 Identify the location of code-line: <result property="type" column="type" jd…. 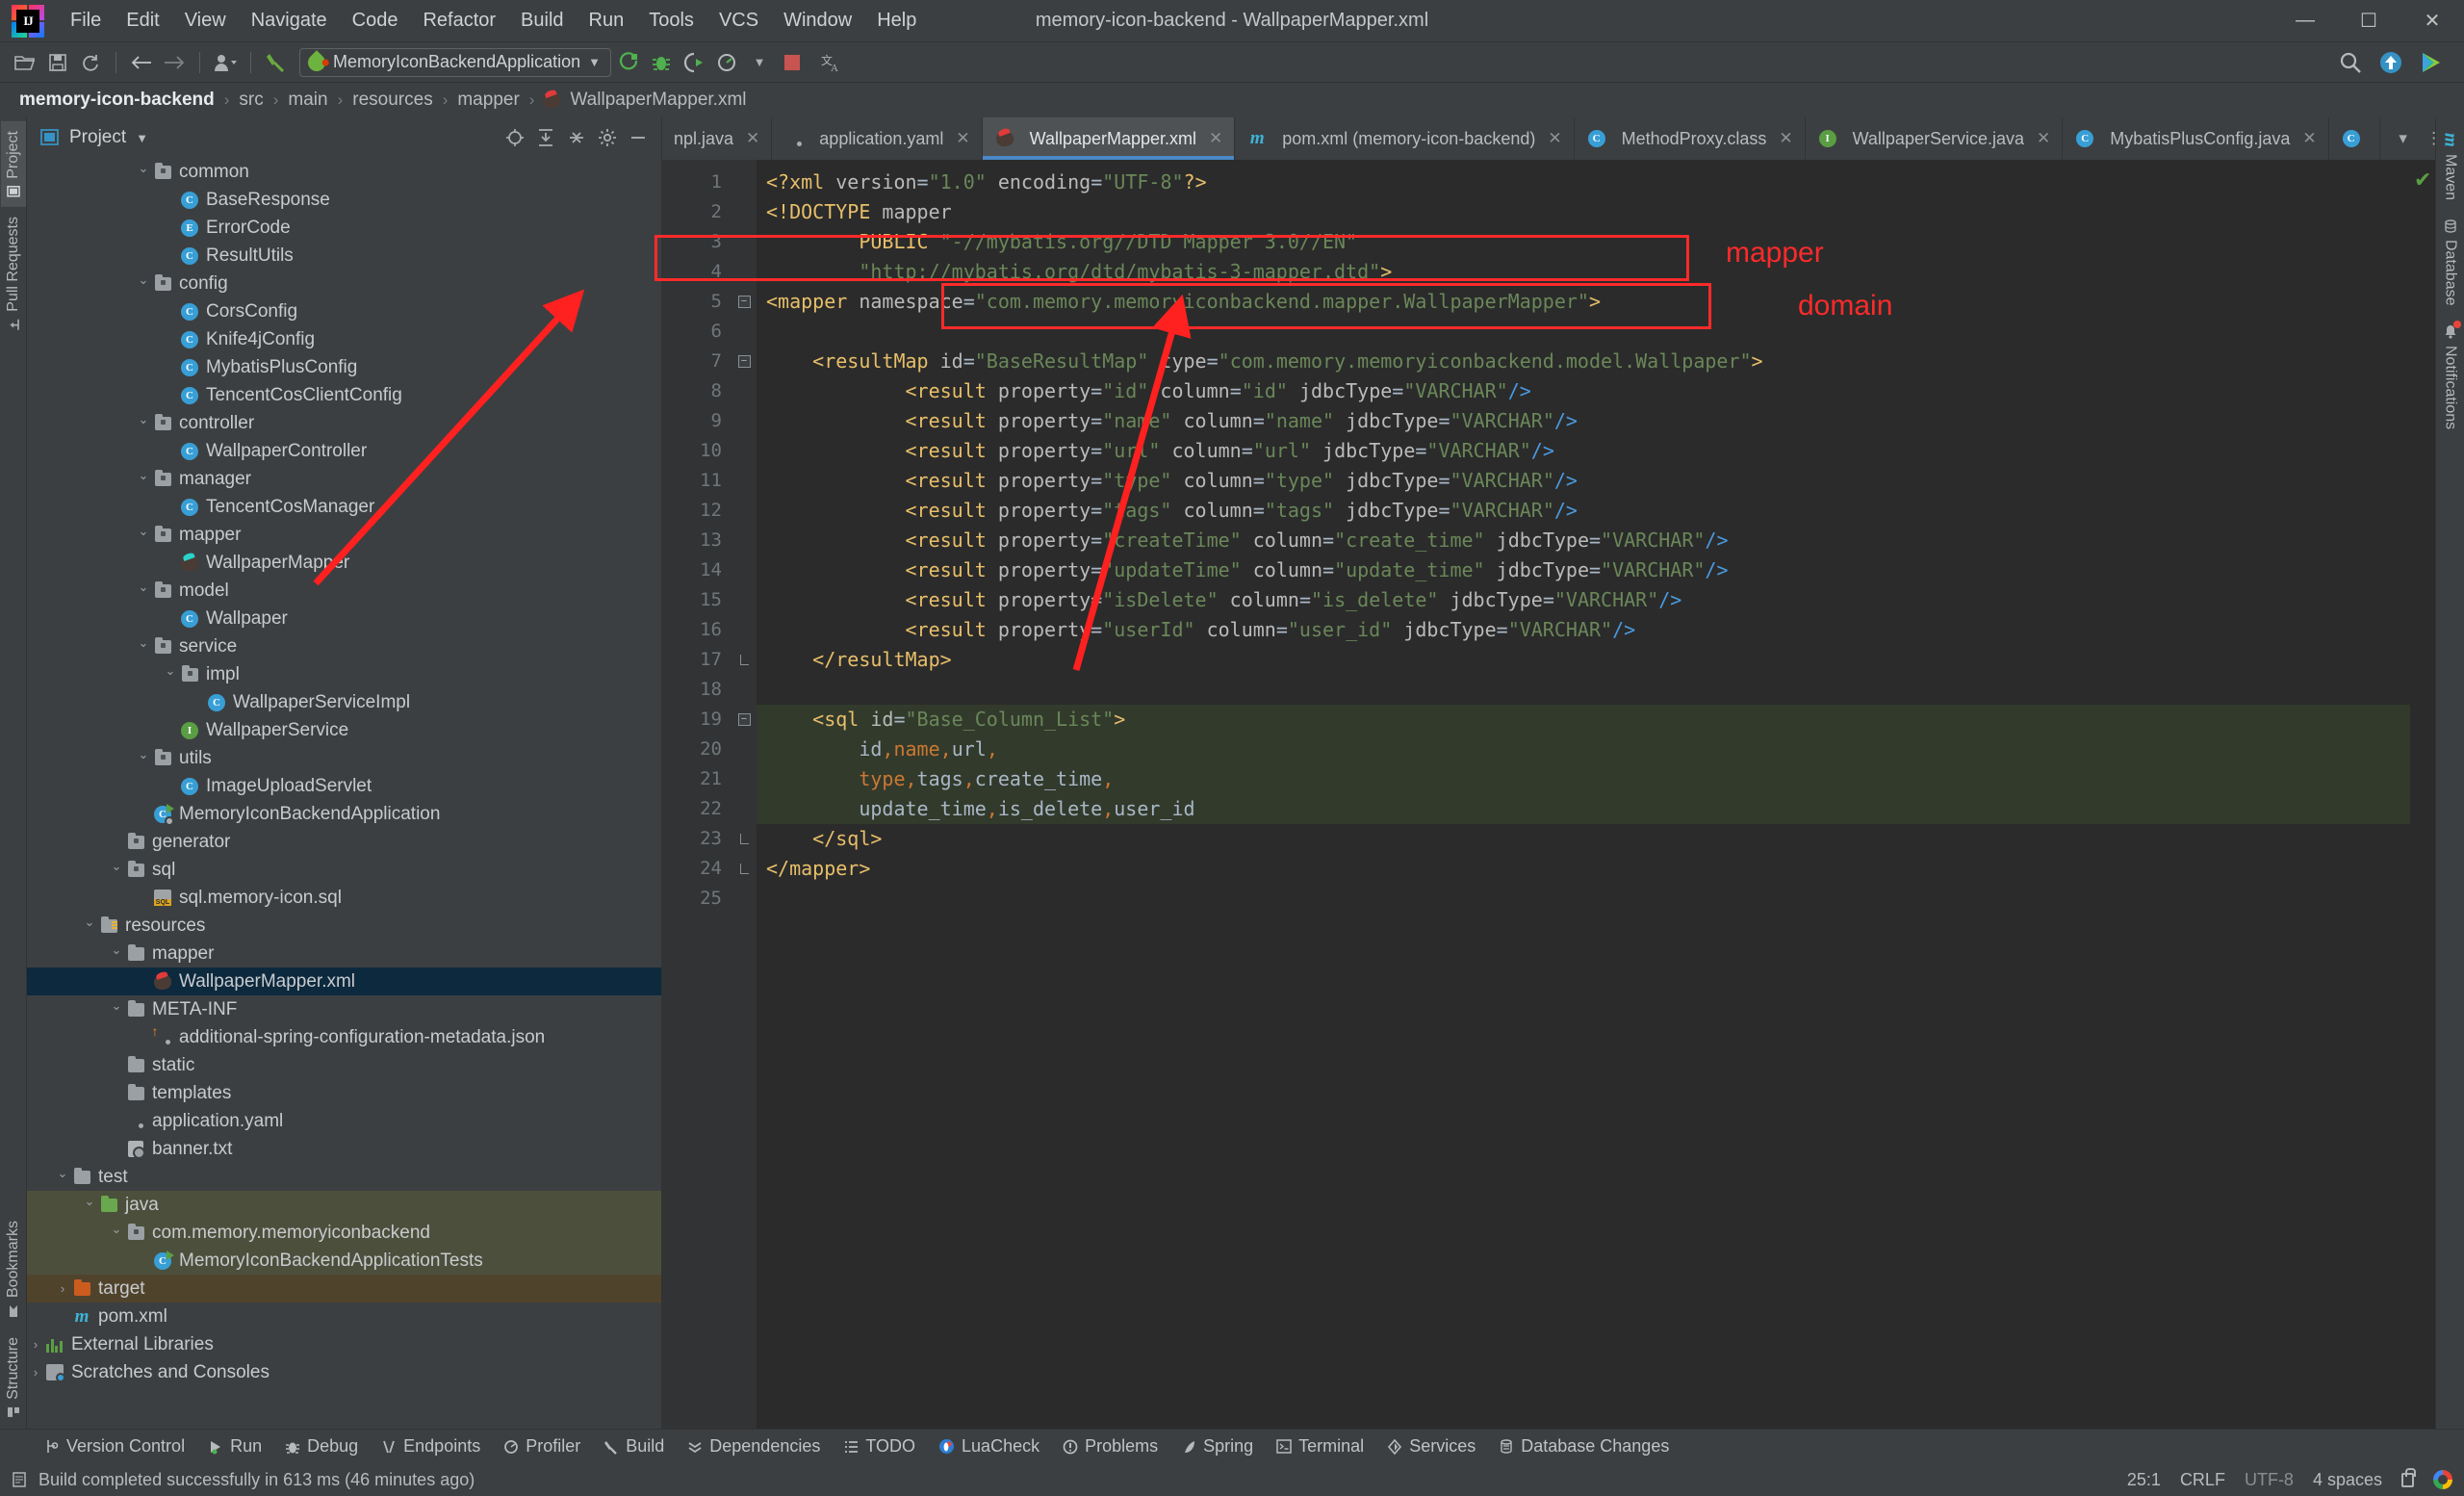
(1583, 481).